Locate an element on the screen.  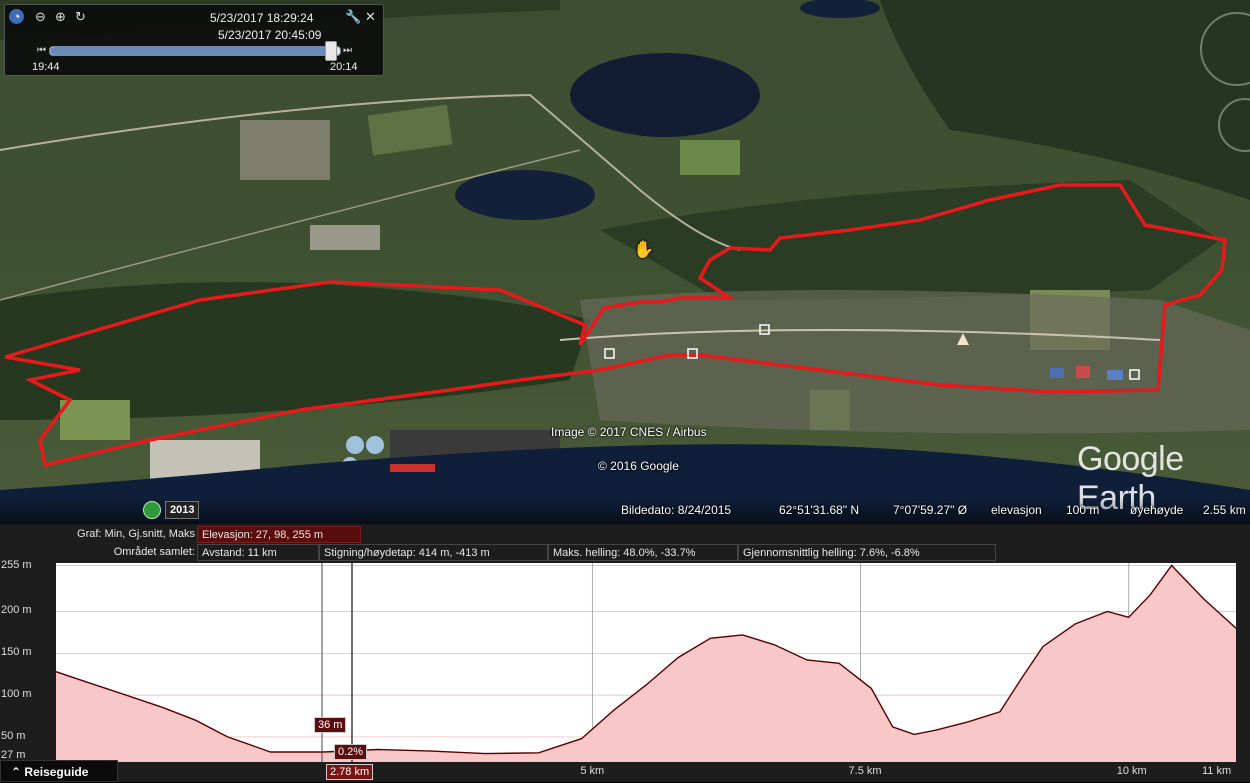
history-icon: ↻ is located at coordinates (80, 16).